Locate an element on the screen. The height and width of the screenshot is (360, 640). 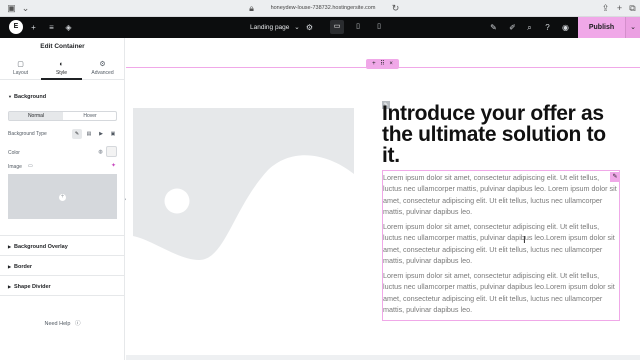
text-cursor-icon: I is located at coordinates (524, 240).